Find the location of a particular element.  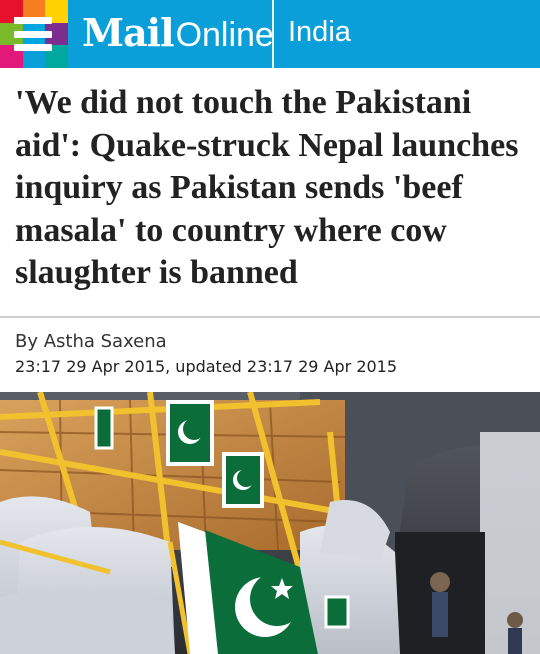

menu-bars is located at coordinates (33, 34).